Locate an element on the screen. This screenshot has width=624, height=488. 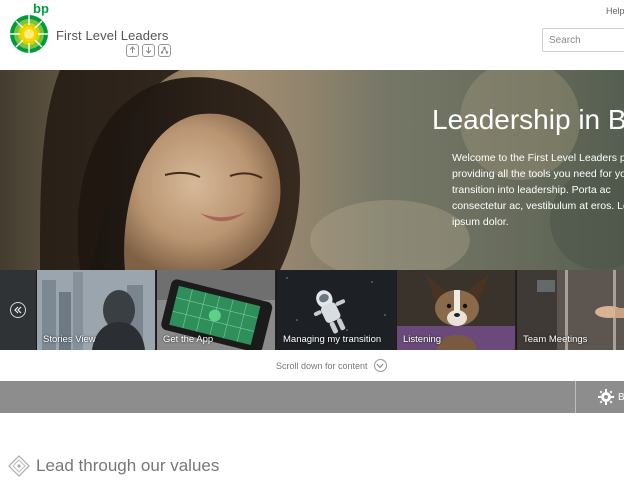
double-chevron-left-icon is located at coordinates (18, 310).